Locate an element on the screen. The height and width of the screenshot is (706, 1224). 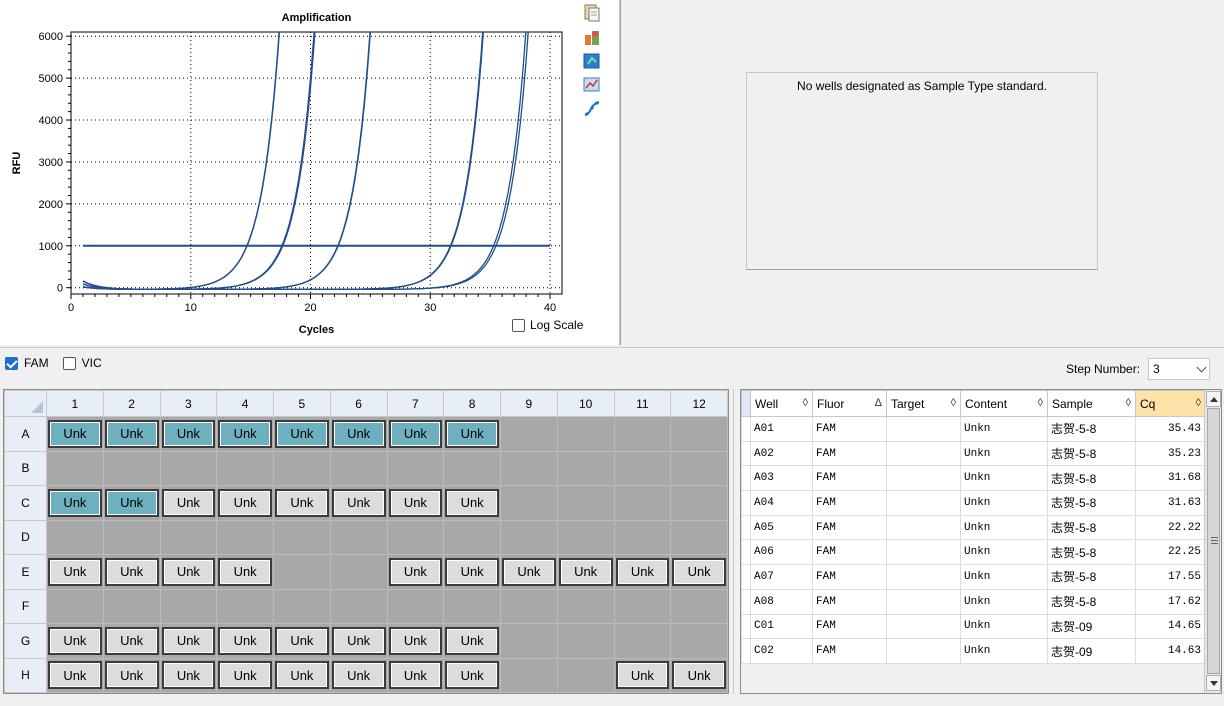
table-row: C02 FAM Unkn 志贺-09 14.63 is located at coordinates (973, 651).